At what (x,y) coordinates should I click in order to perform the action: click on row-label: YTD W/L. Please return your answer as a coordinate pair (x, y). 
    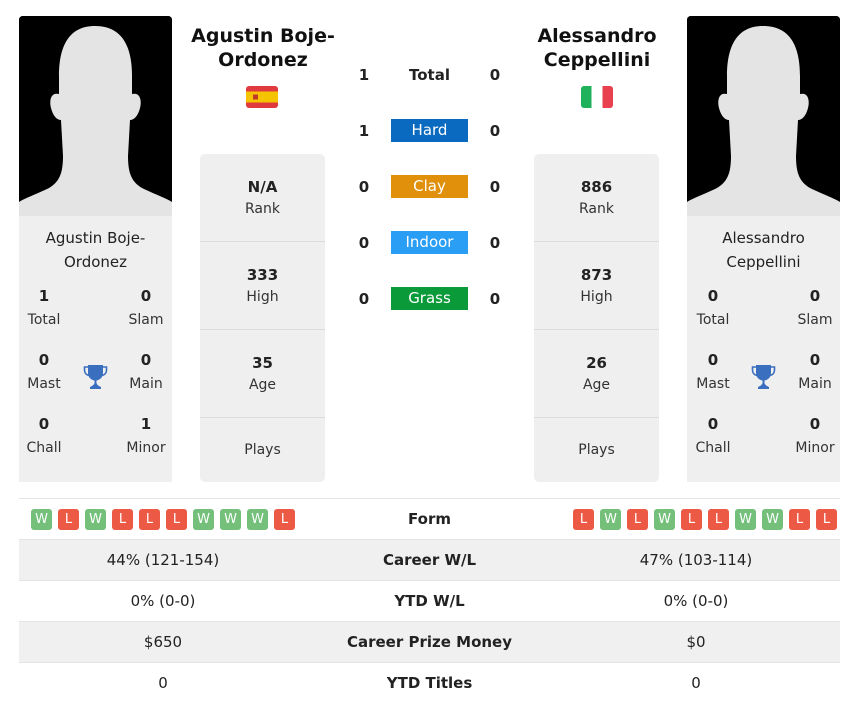
    Looking at the image, I should click on (429, 601).